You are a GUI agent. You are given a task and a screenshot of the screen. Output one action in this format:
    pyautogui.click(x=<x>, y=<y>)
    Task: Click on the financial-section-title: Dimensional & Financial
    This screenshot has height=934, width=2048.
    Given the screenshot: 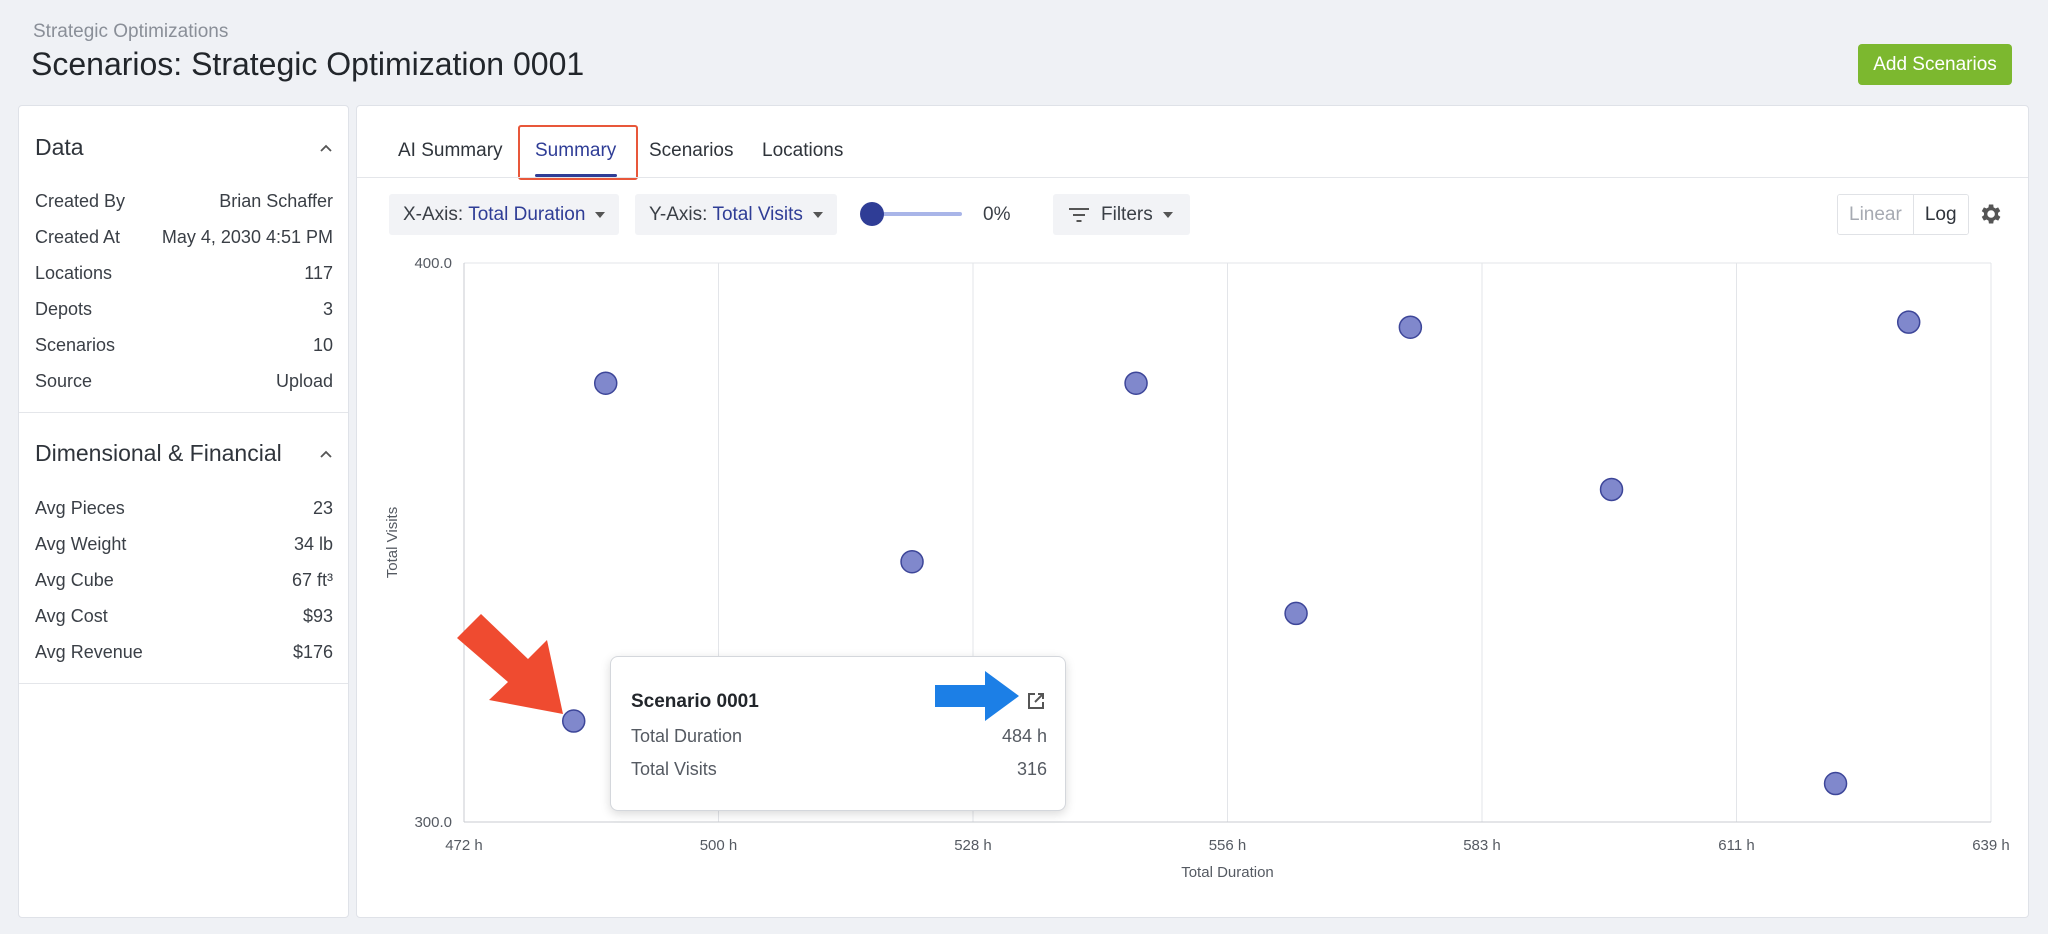 What is the action you would take?
    pyautogui.click(x=158, y=453)
    